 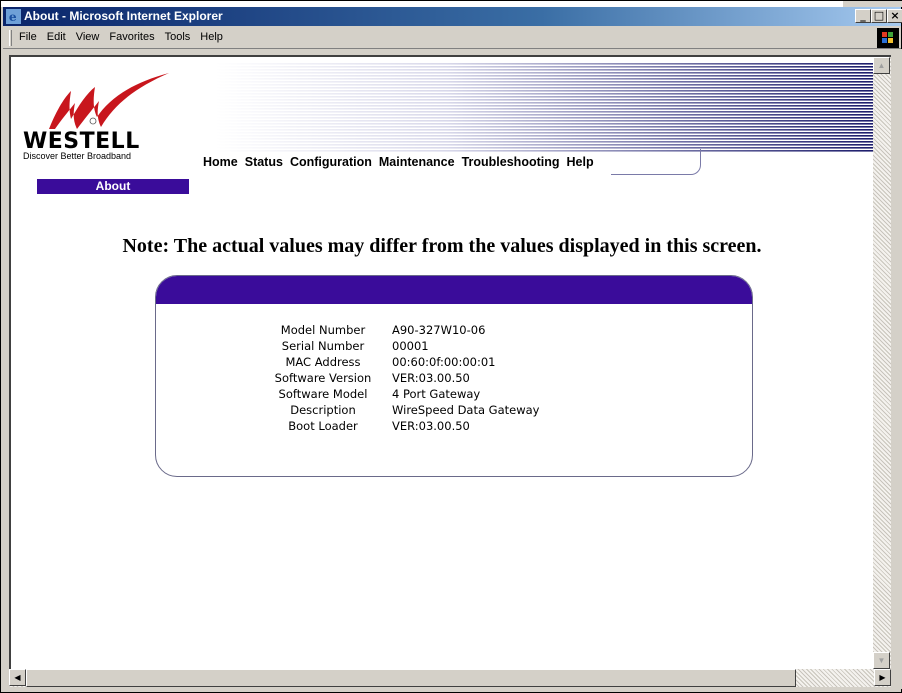 What do you see at coordinates (580, 162) in the screenshot?
I see `nav-help: Help` at bounding box center [580, 162].